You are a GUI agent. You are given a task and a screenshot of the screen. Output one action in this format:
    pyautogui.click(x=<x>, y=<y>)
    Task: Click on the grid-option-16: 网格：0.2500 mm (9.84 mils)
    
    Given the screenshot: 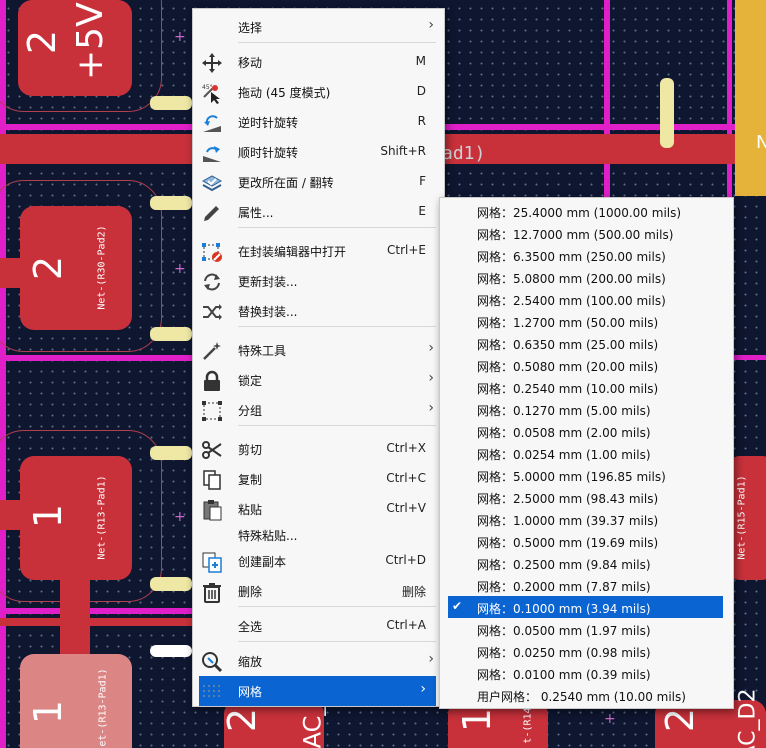 What is the action you would take?
    pyautogui.click(x=586, y=563)
    